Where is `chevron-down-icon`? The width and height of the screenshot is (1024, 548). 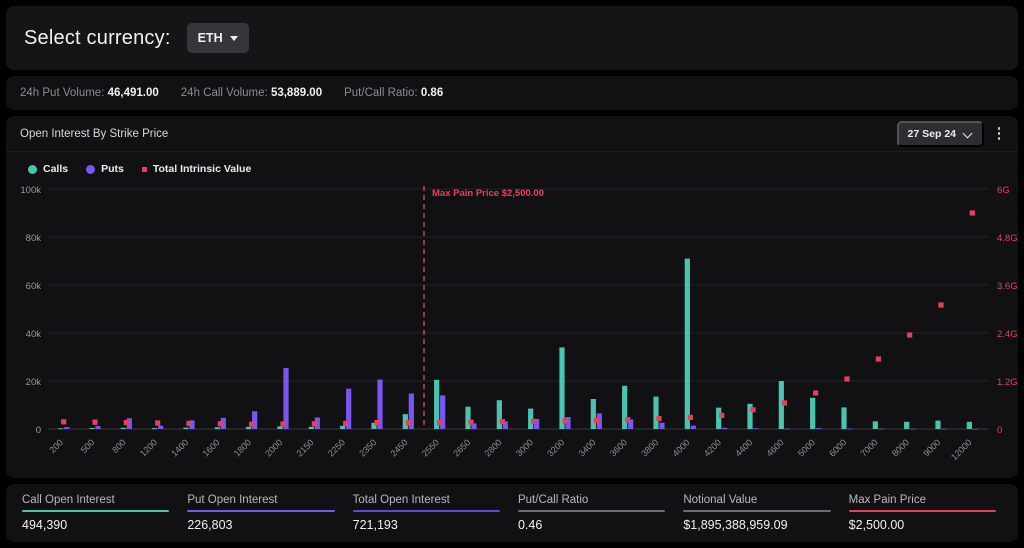
chevron-down-icon is located at coordinates (968, 133).